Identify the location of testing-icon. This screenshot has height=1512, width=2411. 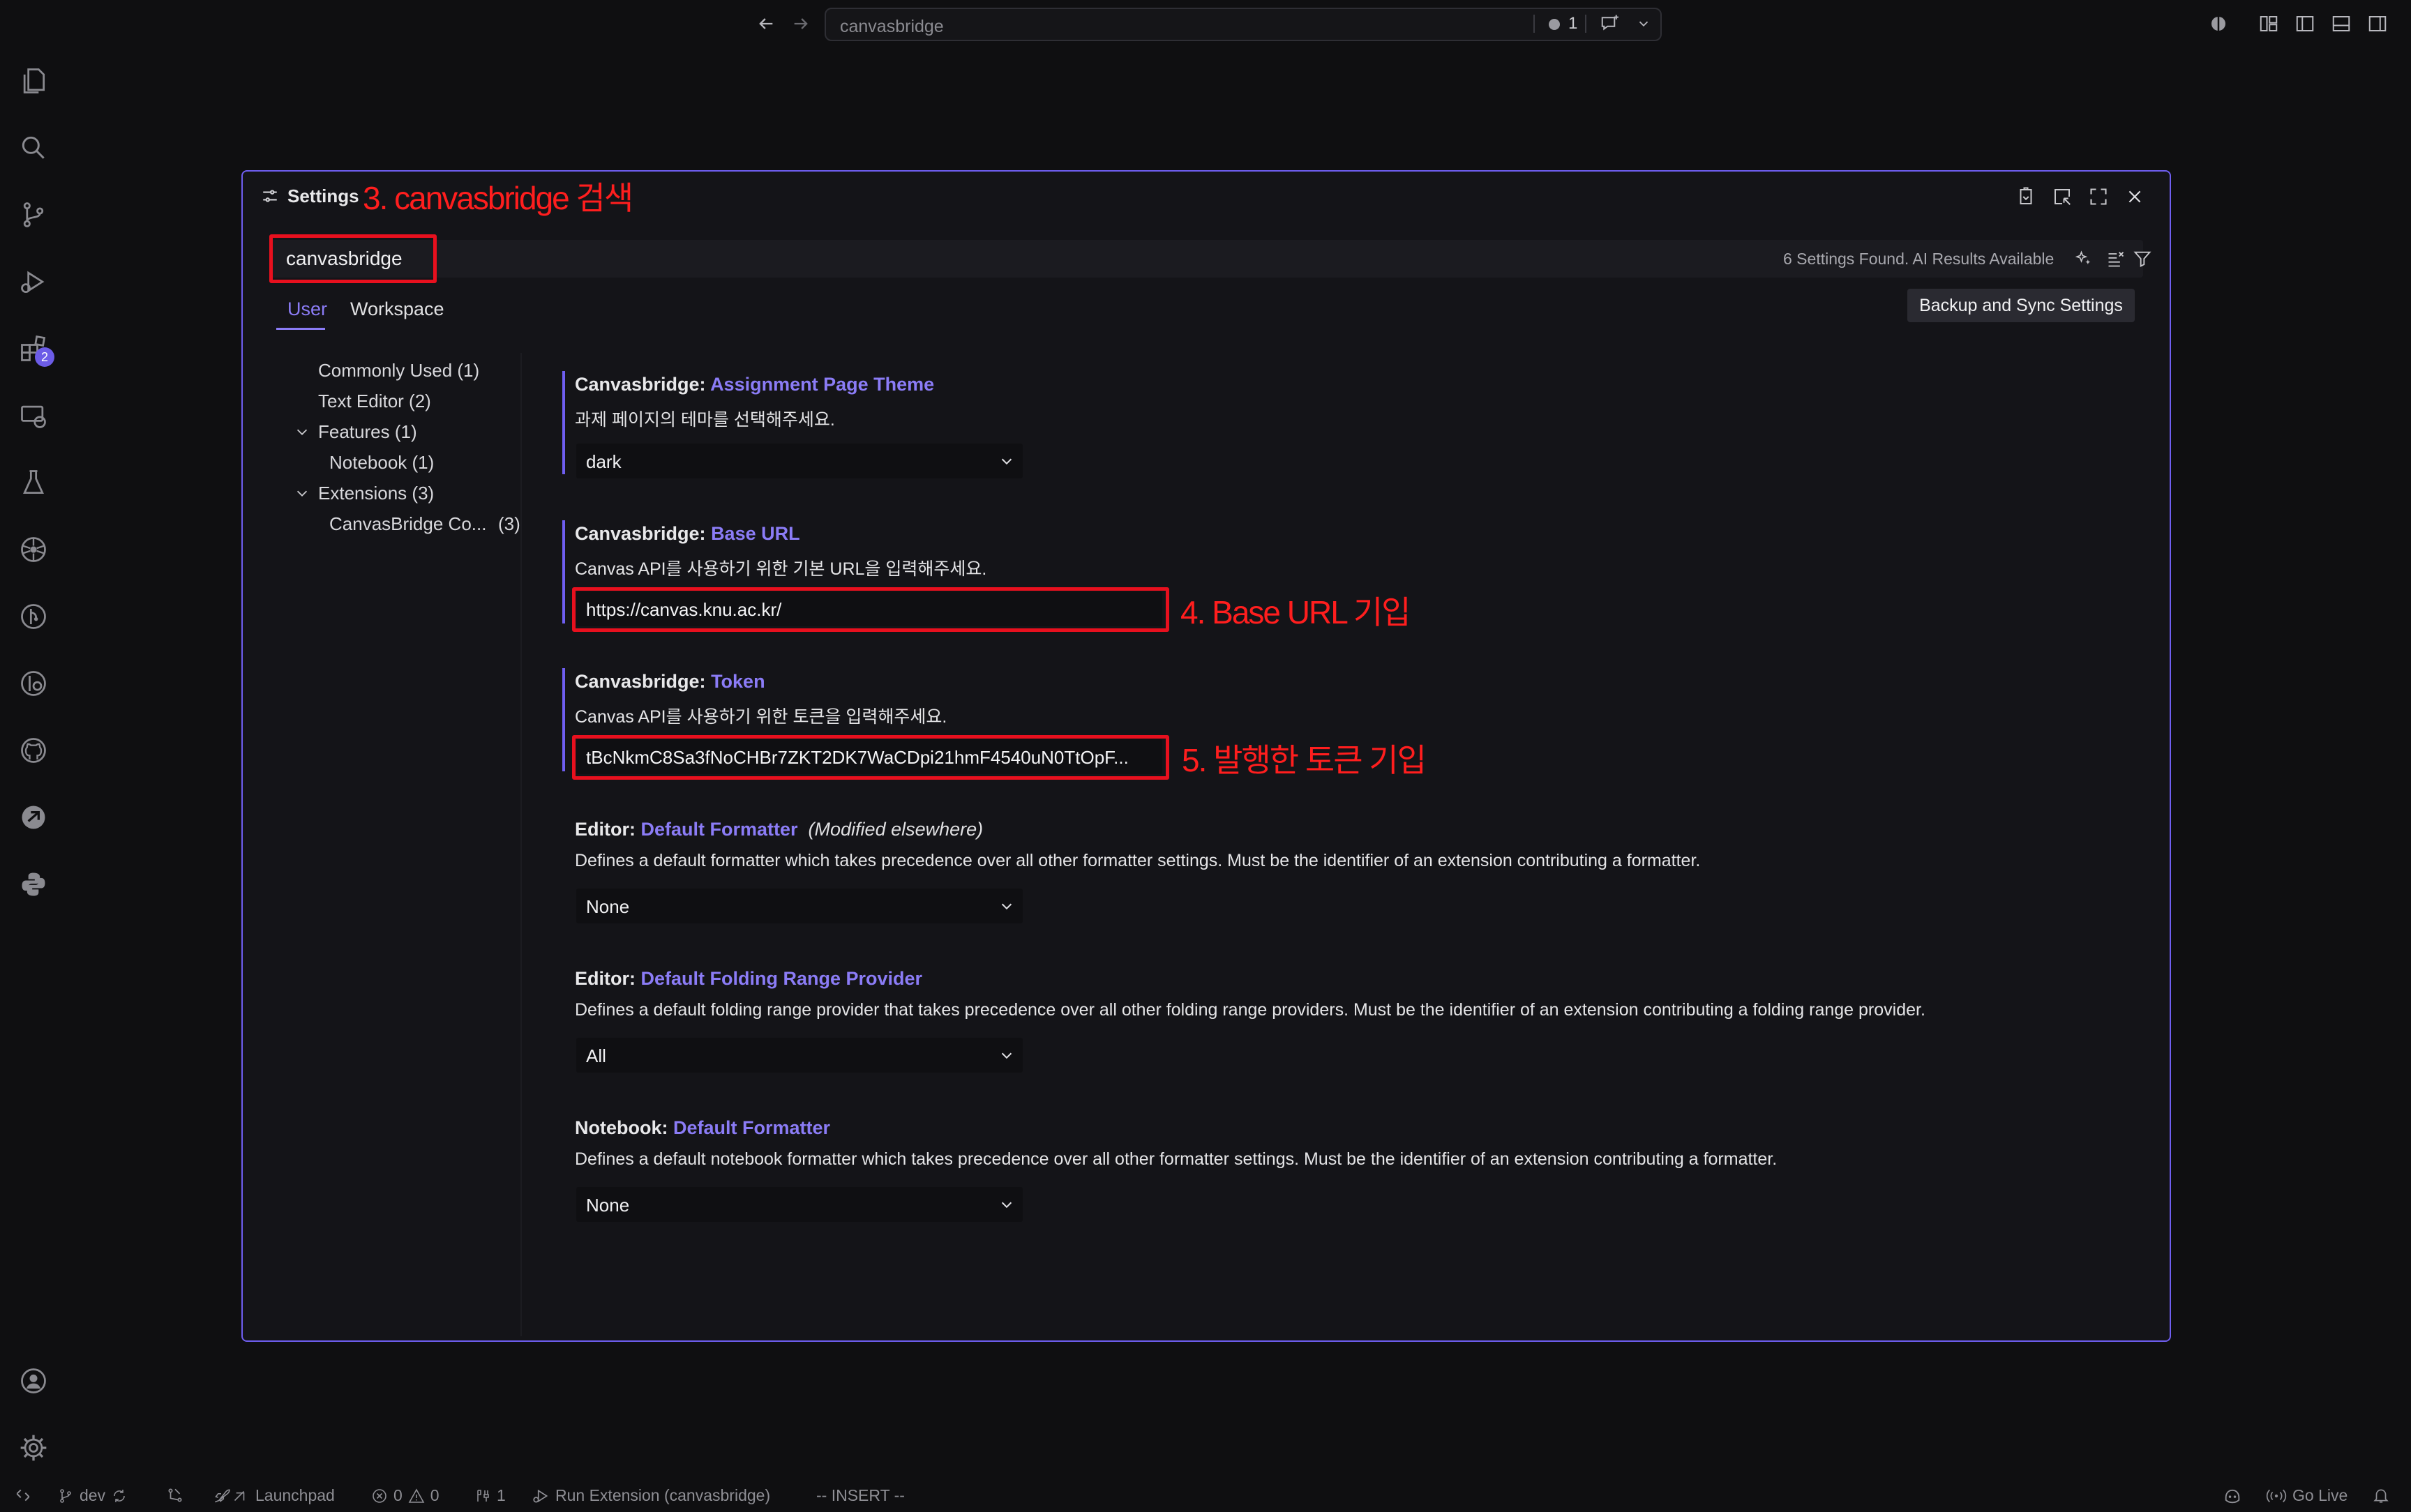
(33, 483).